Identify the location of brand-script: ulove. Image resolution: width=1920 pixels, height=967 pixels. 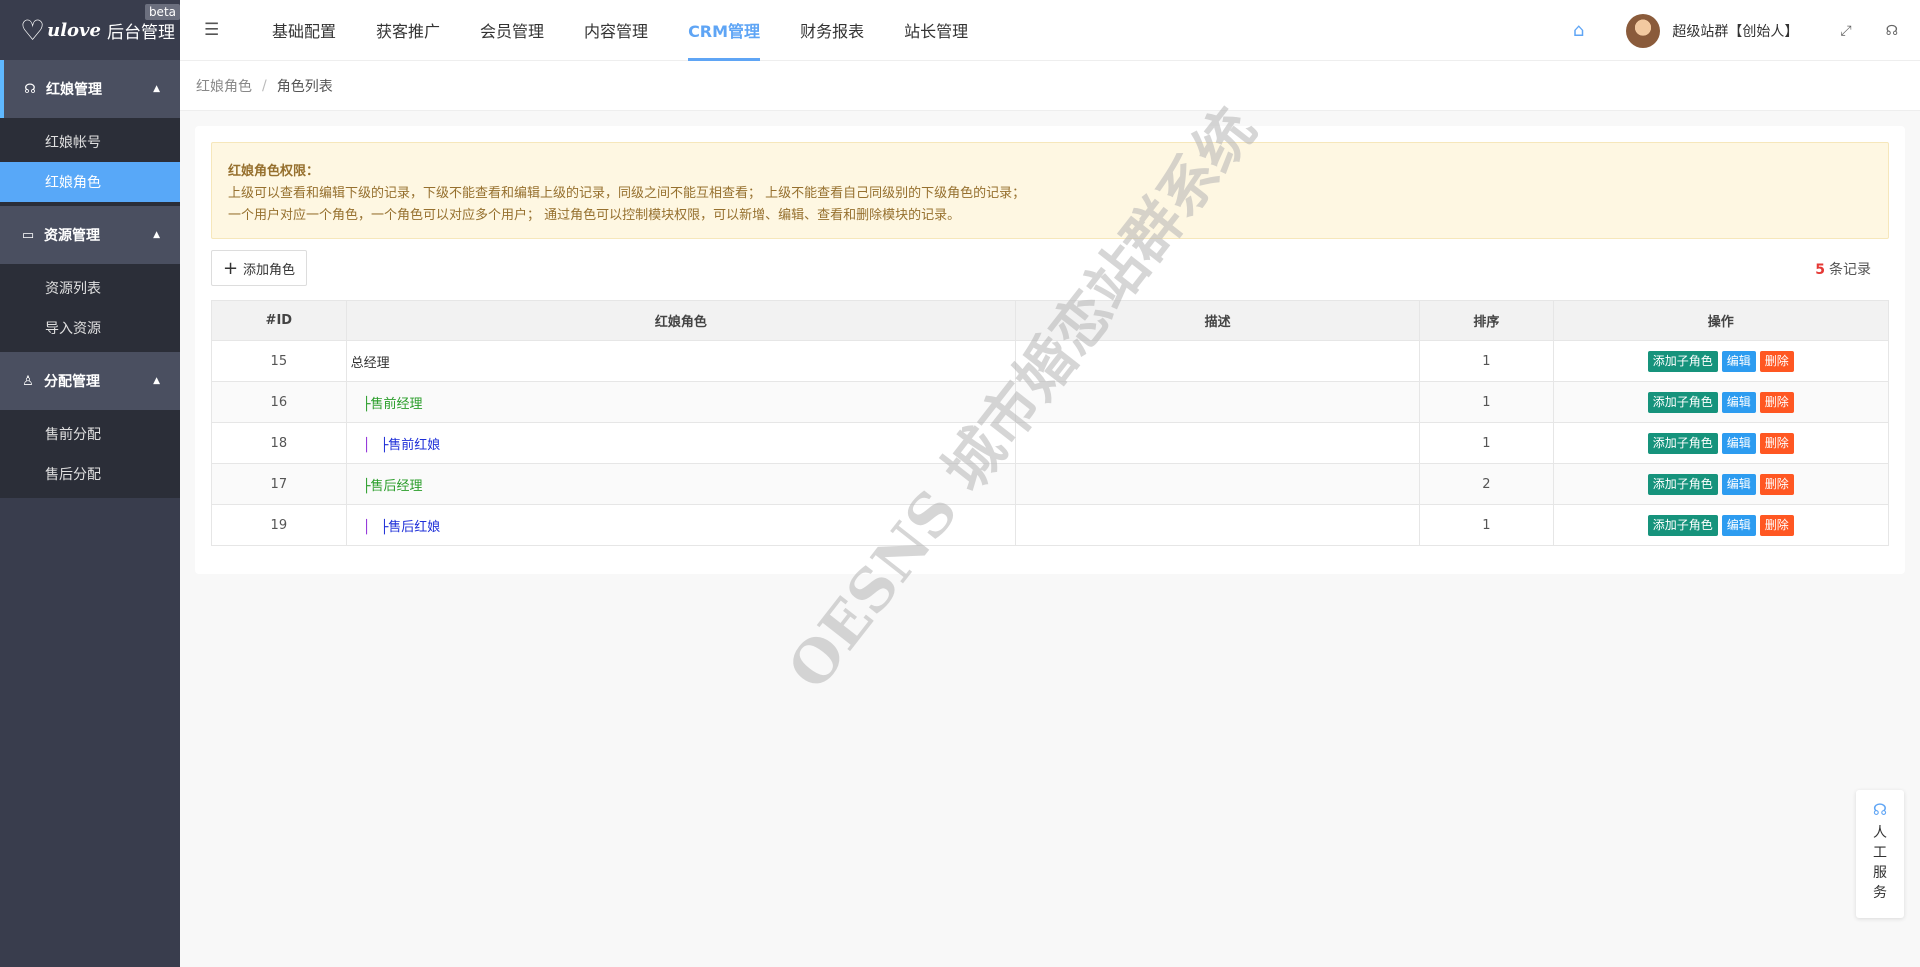
(74, 30).